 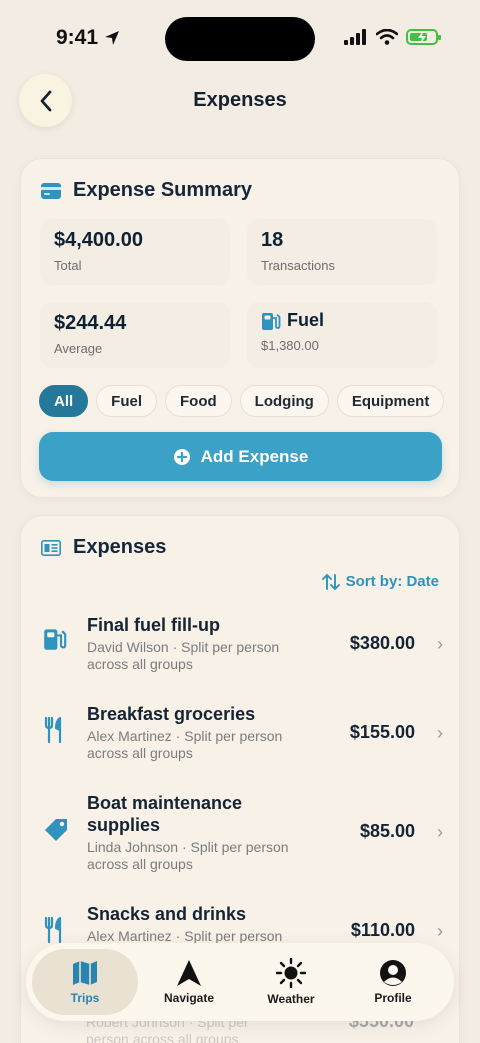 What do you see at coordinates (272, 240) in the screenshot?
I see `transactions-value: 18` at bounding box center [272, 240].